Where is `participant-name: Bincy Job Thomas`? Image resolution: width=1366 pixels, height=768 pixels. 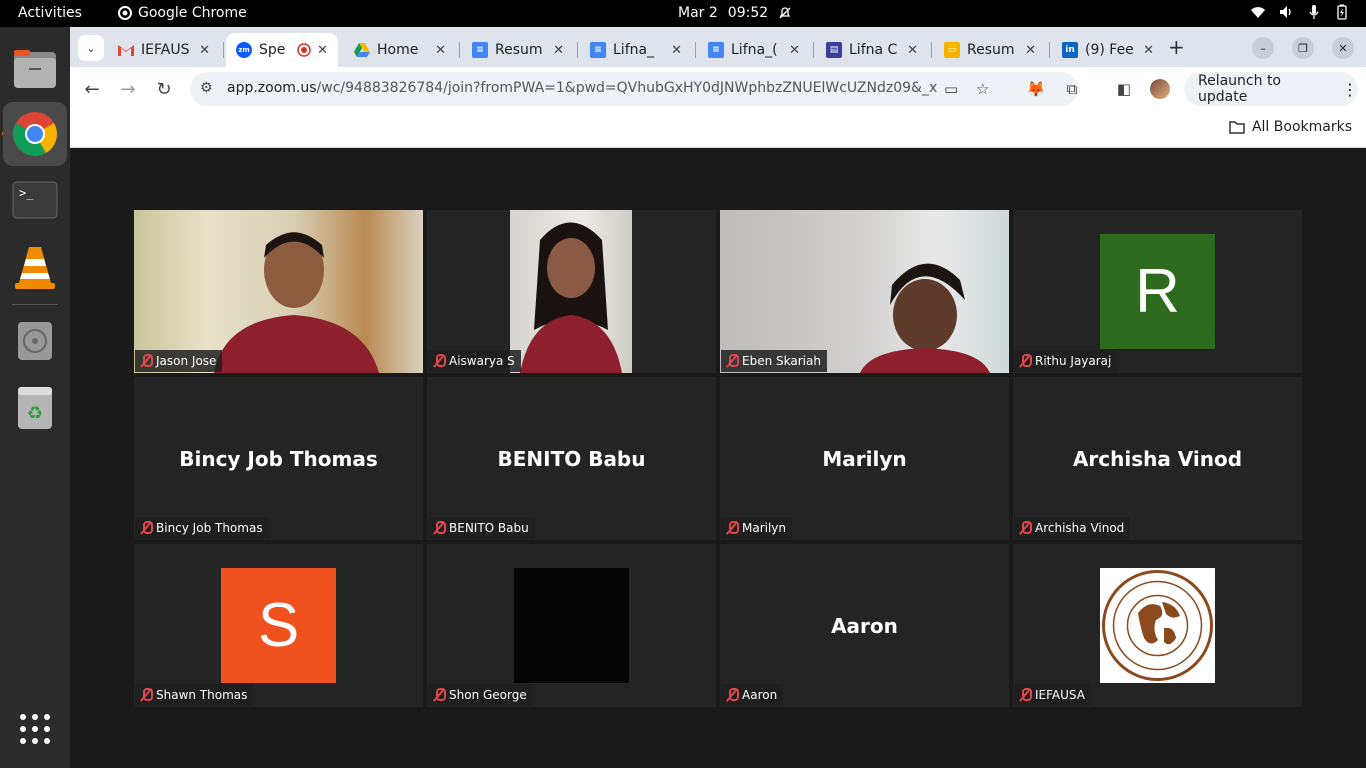 participant-name: Bincy Job Thomas is located at coordinates (209, 528).